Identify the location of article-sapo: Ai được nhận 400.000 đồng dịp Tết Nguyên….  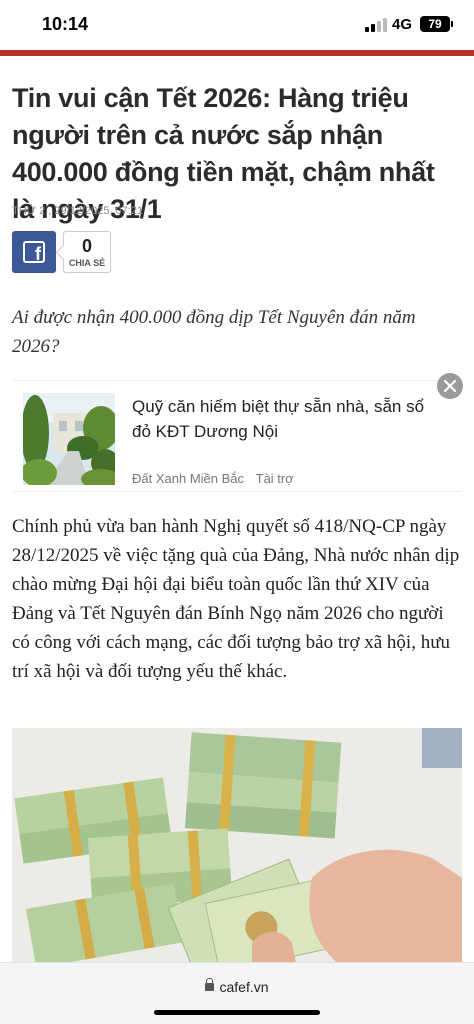
(214, 332).